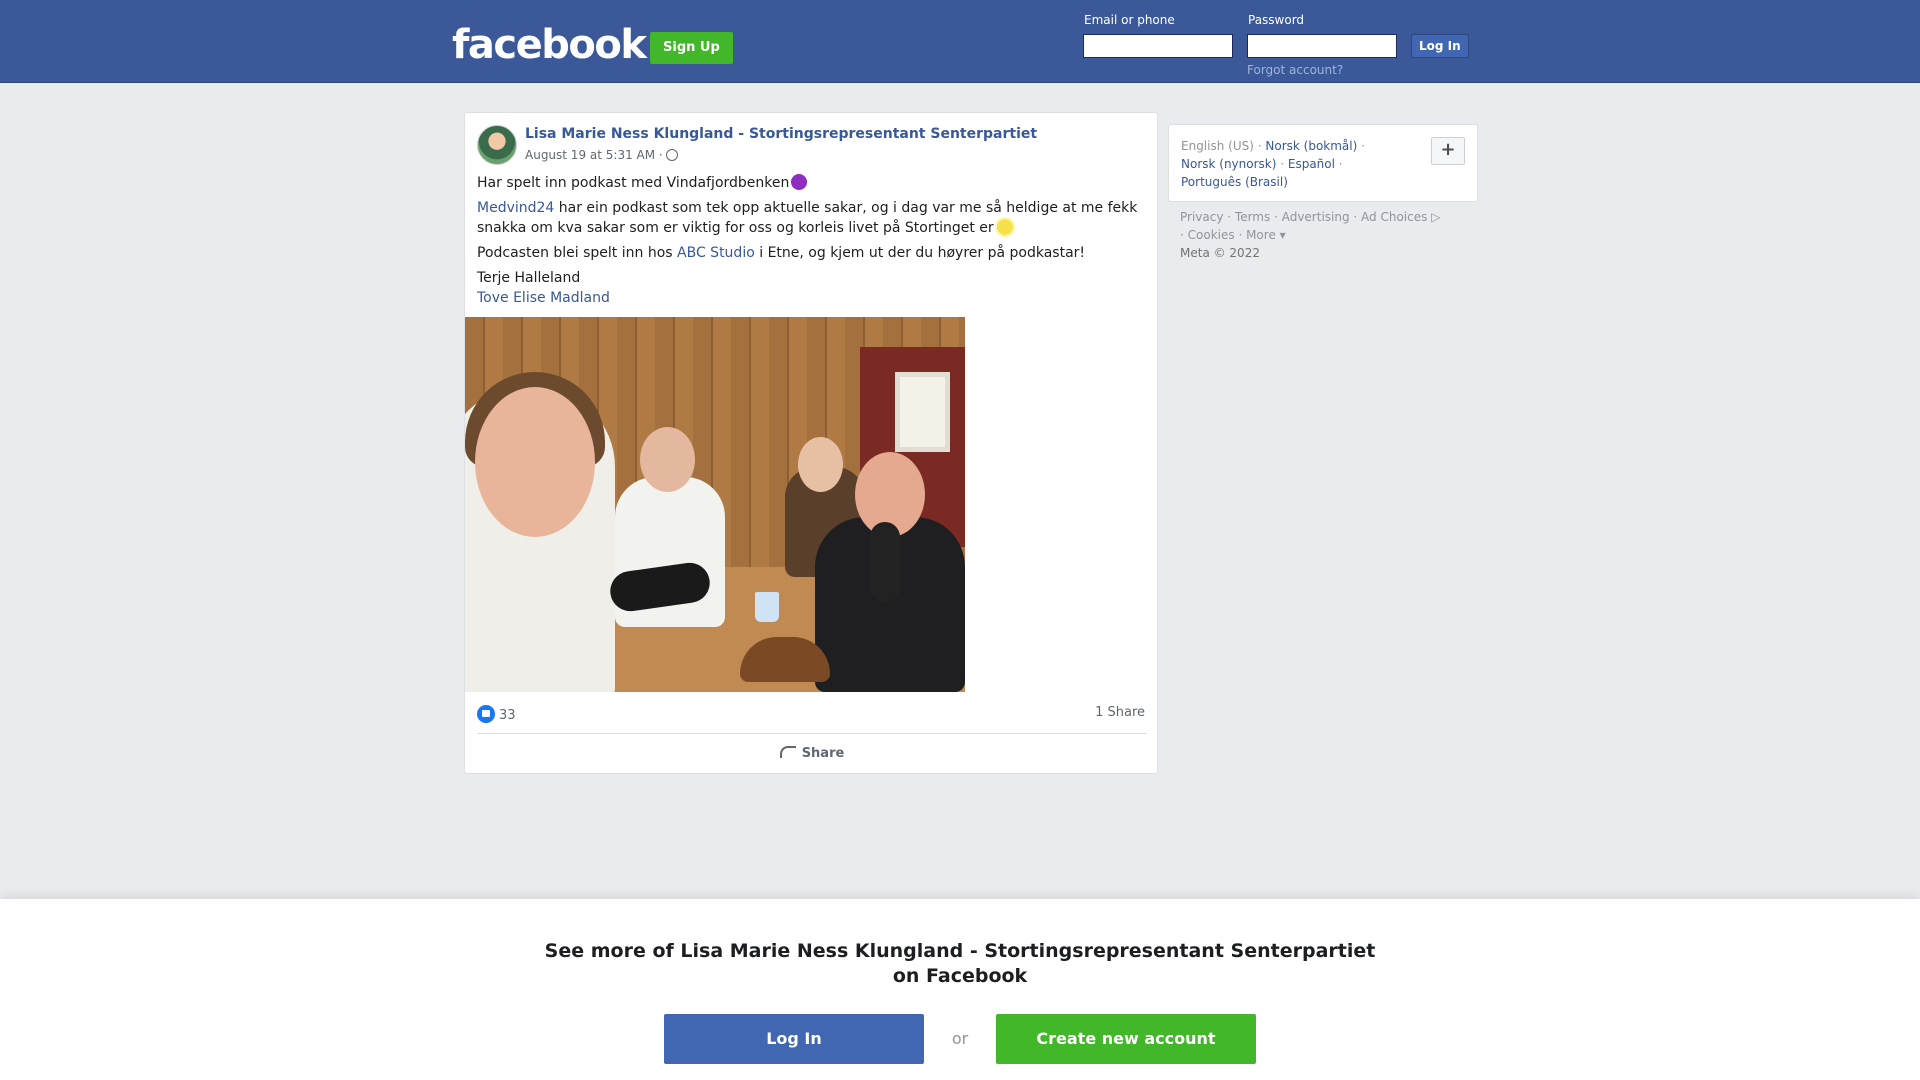  Describe the element at coordinates (549, 45) in the screenshot. I see `facebook-logo: facebook` at that location.